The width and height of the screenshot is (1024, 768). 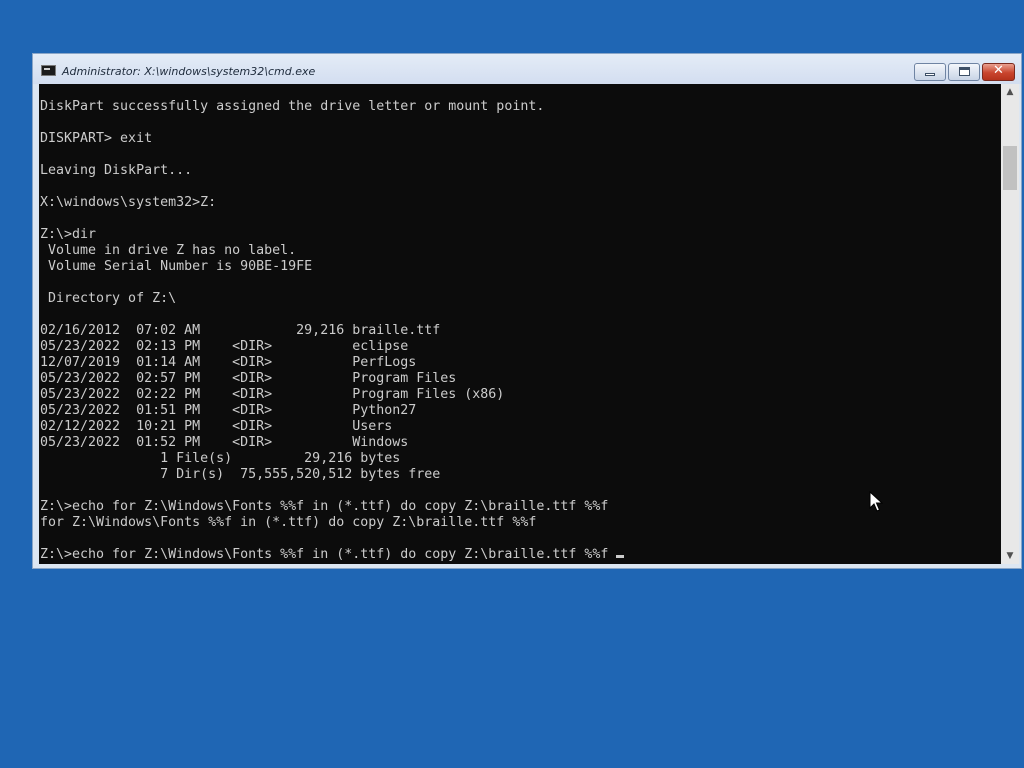 I want to click on close-button: ✕, so click(x=998, y=72).